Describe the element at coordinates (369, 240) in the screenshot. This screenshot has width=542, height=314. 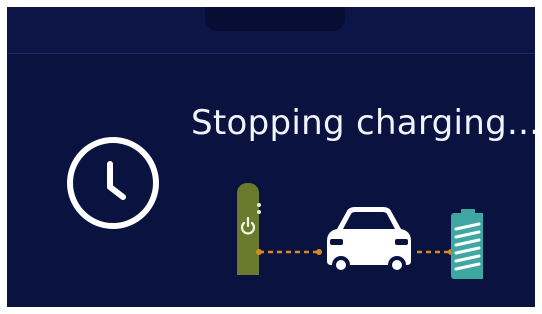
I see `car-icon` at that location.